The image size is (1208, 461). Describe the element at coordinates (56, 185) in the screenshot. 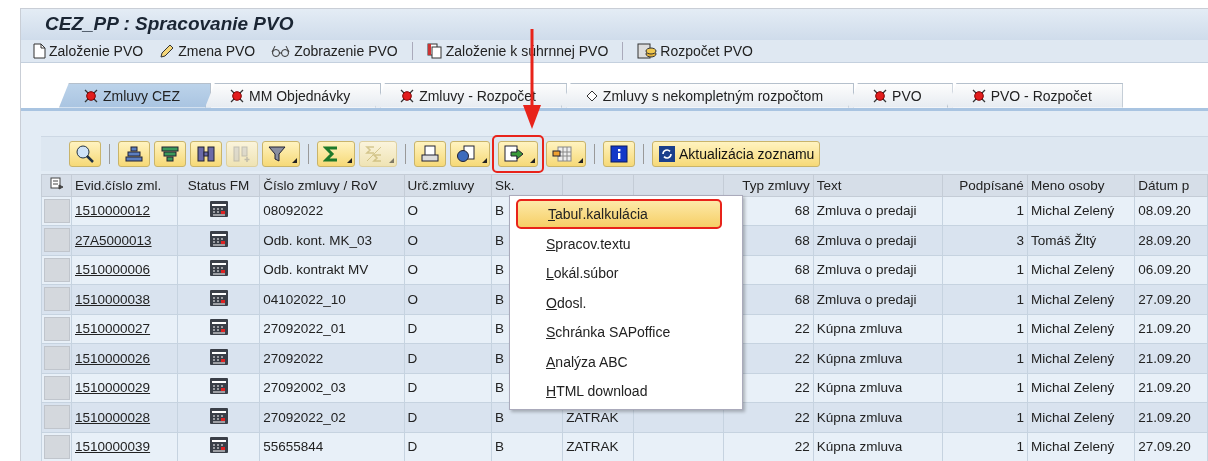

I see `select-all-cell` at that location.